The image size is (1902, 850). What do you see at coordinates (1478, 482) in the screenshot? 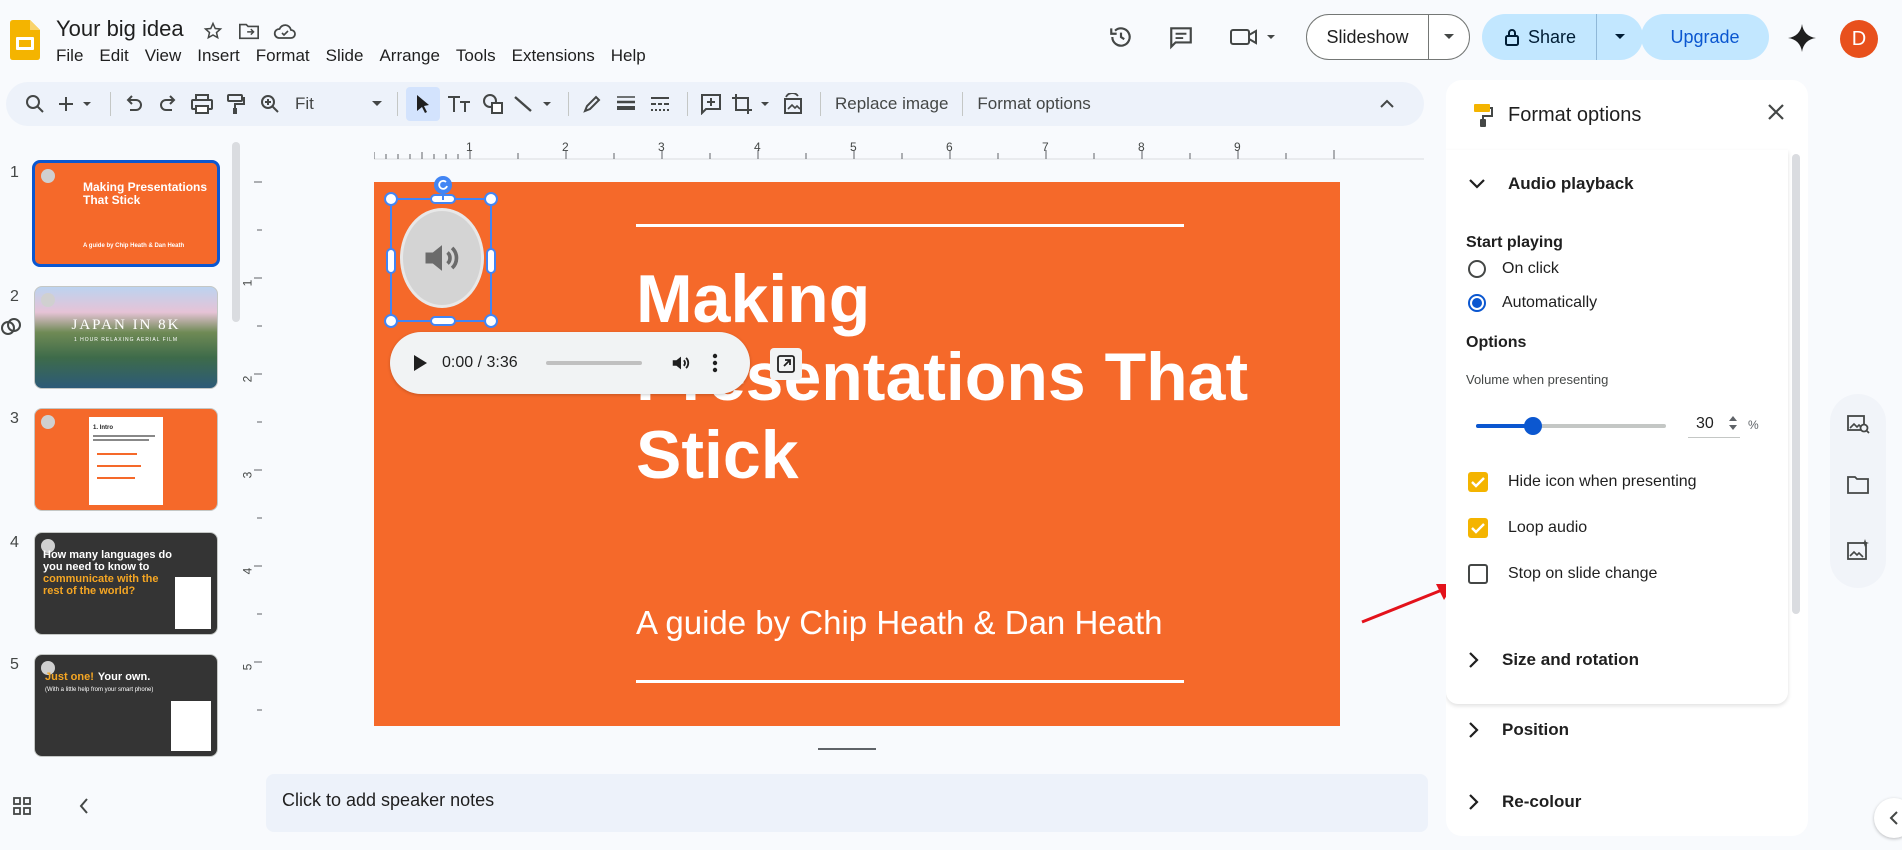
I see `hide-icon-checkbox` at bounding box center [1478, 482].